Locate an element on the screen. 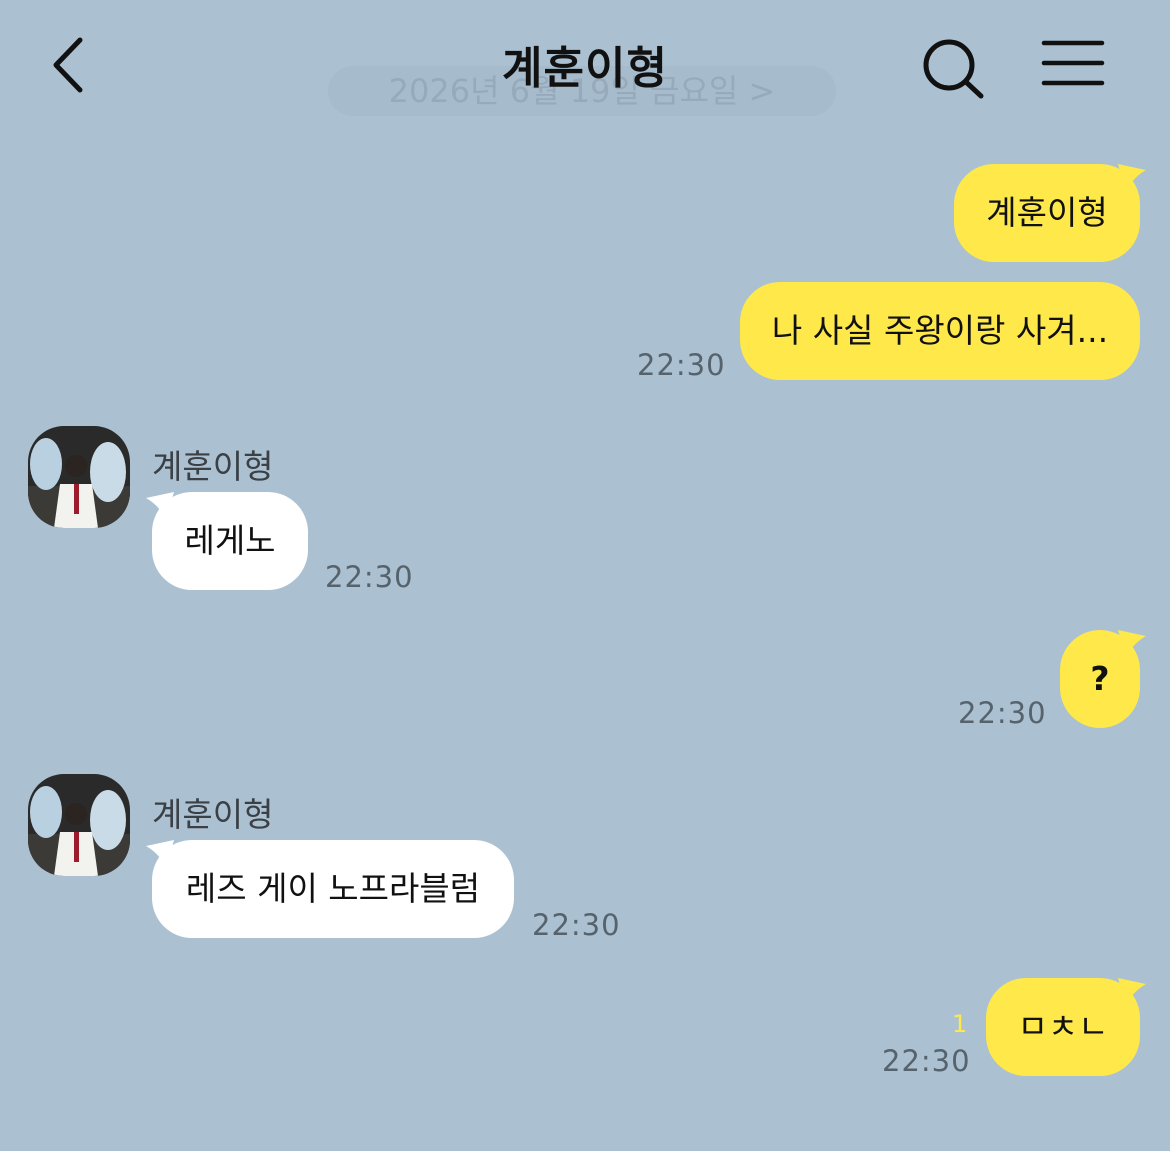 The width and height of the screenshot is (1170, 1151). search-button is located at coordinates (953, 69).